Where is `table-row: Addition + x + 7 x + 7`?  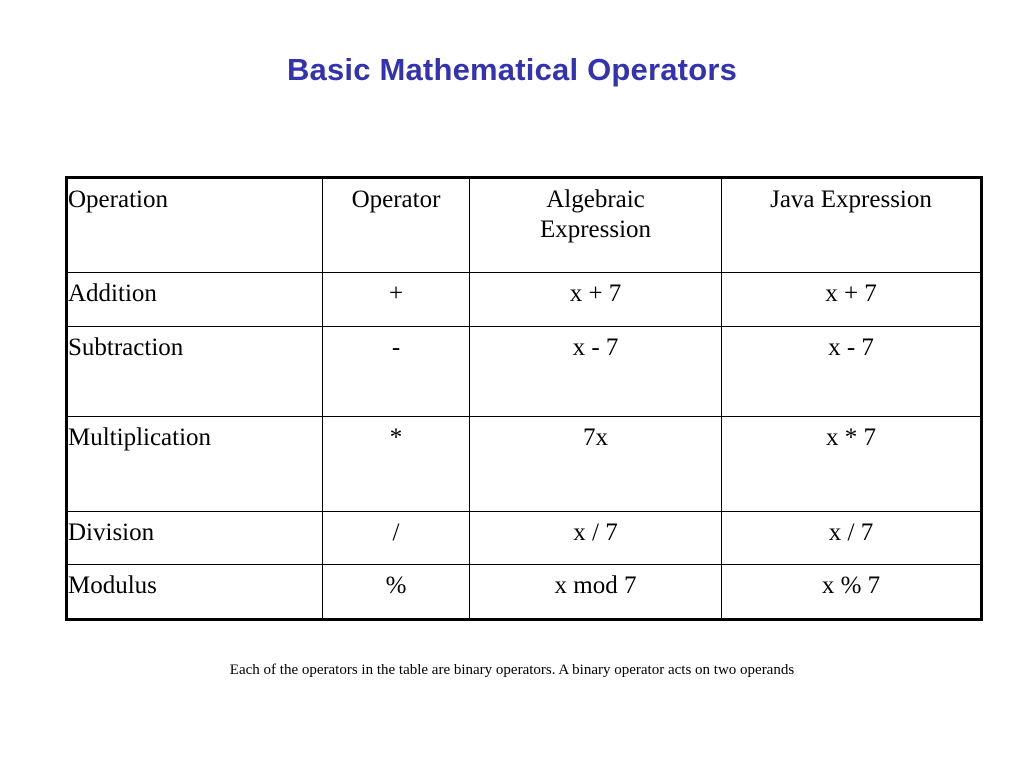 table-row: Addition + x + 7 x + 7 is located at coordinates (524, 299).